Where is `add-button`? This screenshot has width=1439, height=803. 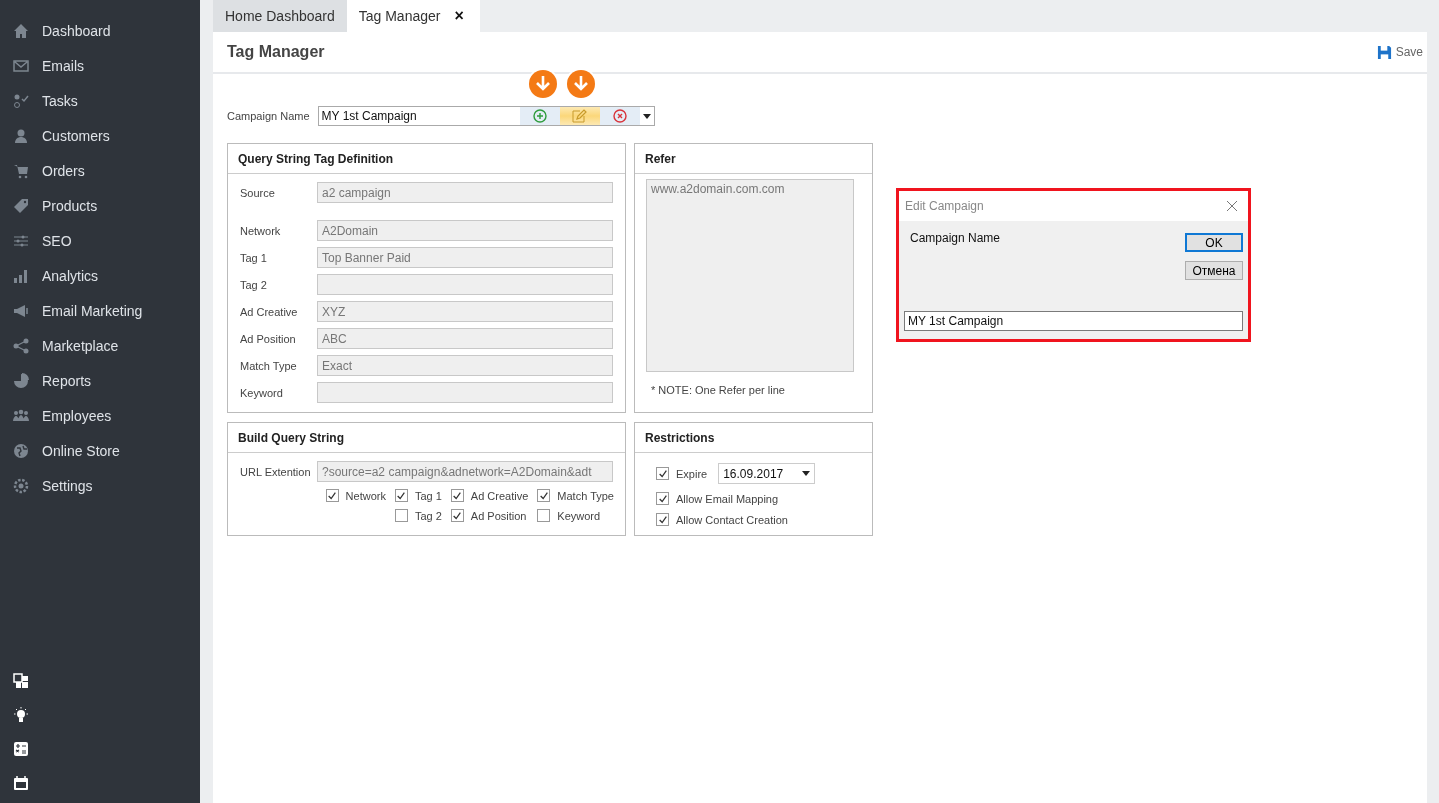
add-button is located at coordinates (539, 116).